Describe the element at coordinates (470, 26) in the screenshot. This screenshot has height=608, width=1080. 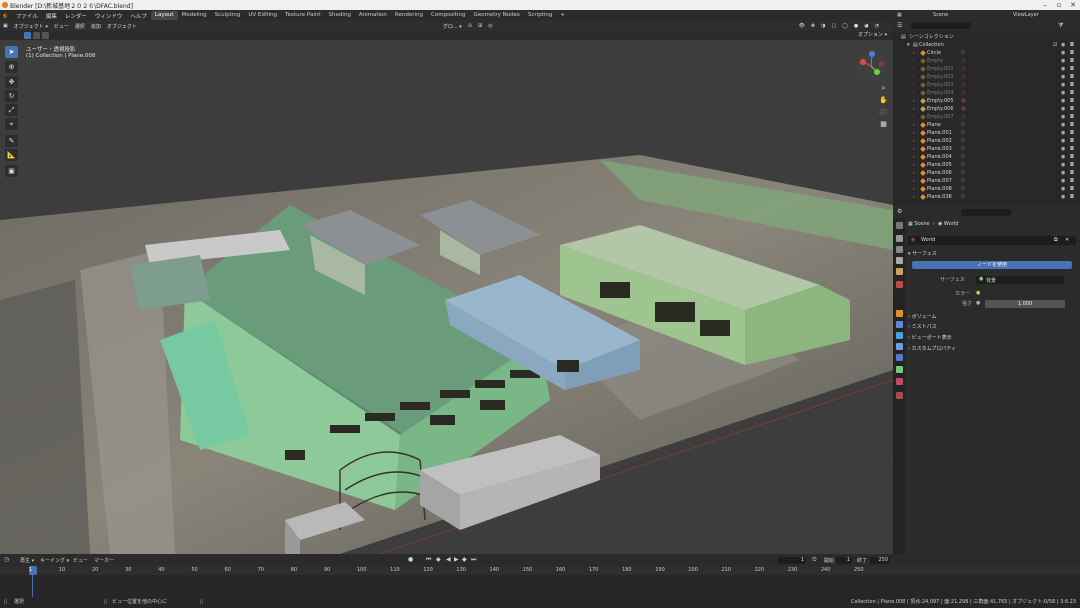
I see `pivot-icon: ⊙` at that location.